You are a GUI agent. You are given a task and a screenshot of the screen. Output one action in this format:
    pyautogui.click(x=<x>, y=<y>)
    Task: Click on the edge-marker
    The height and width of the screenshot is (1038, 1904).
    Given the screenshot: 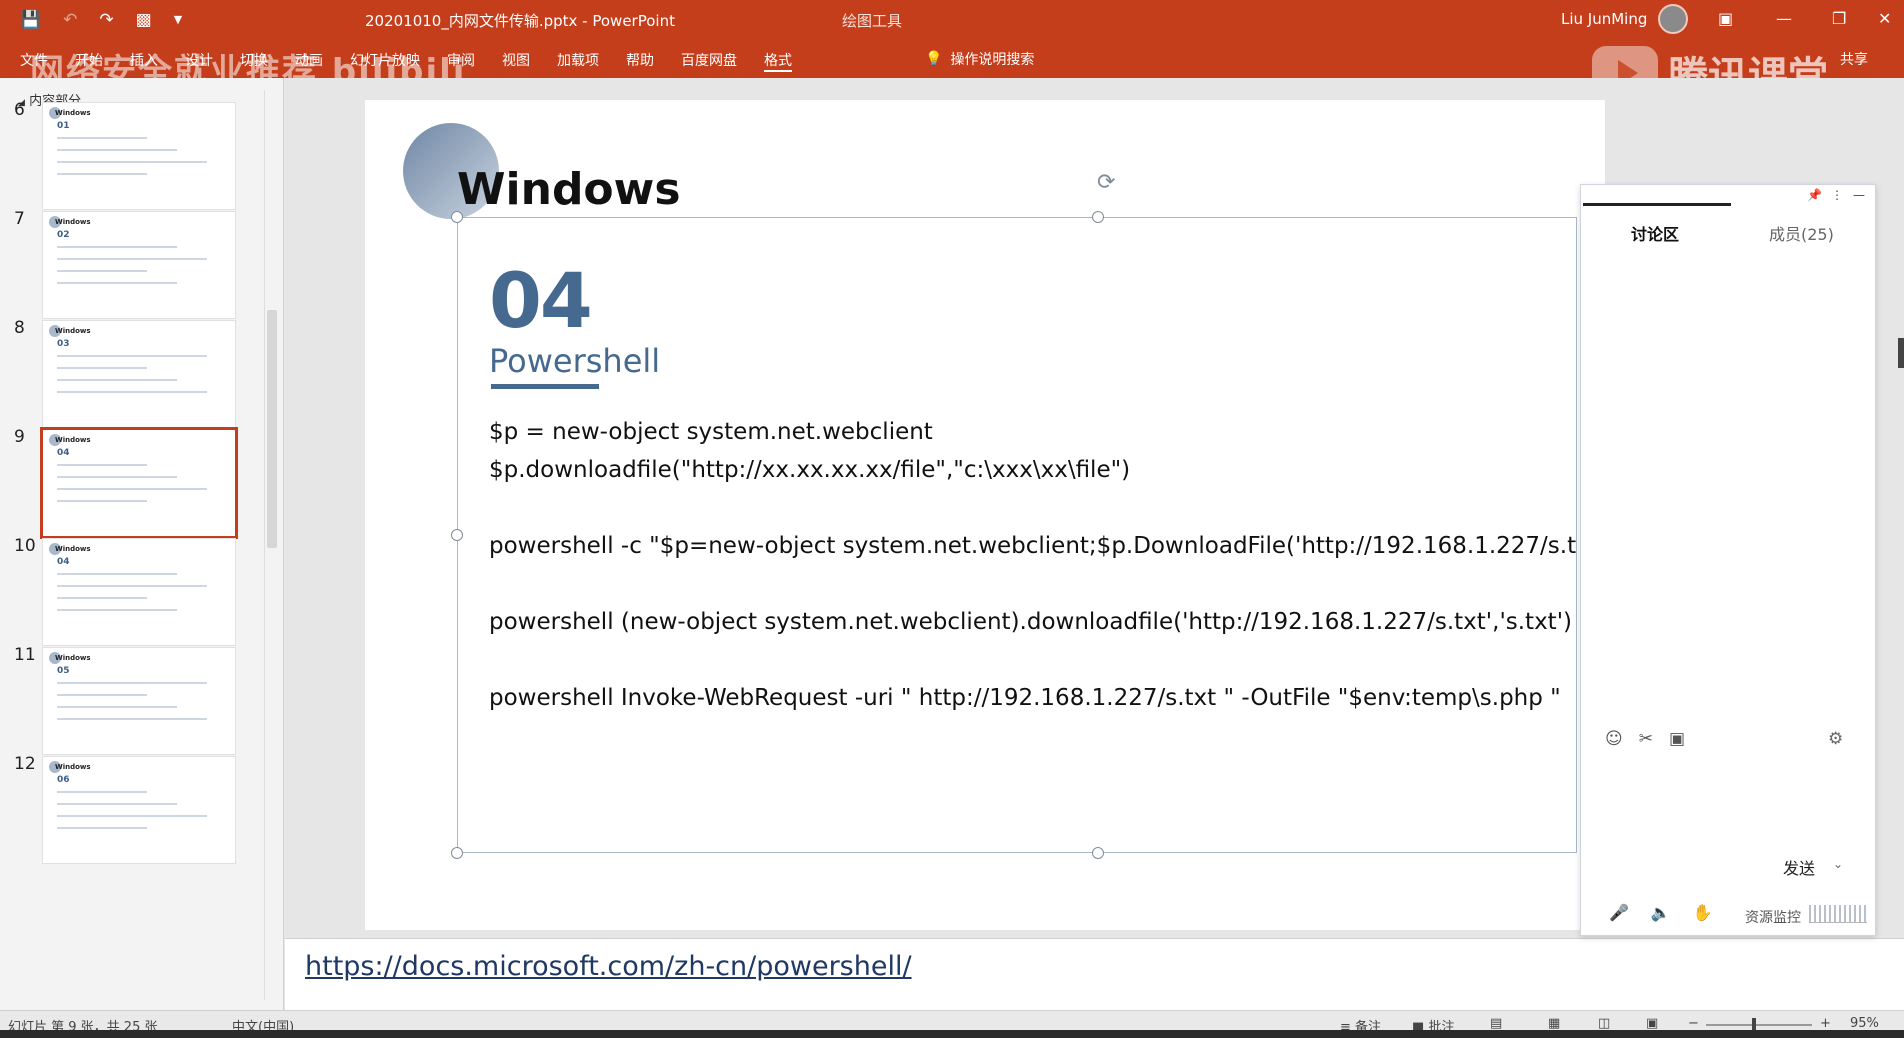 What is the action you would take?
    pyautogui.click(x=1901, y=353)
    